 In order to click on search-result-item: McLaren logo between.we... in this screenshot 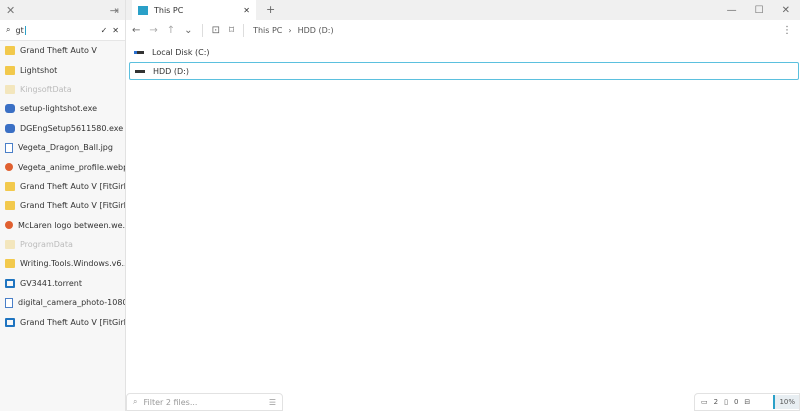, I will do `click(62, 225)`.